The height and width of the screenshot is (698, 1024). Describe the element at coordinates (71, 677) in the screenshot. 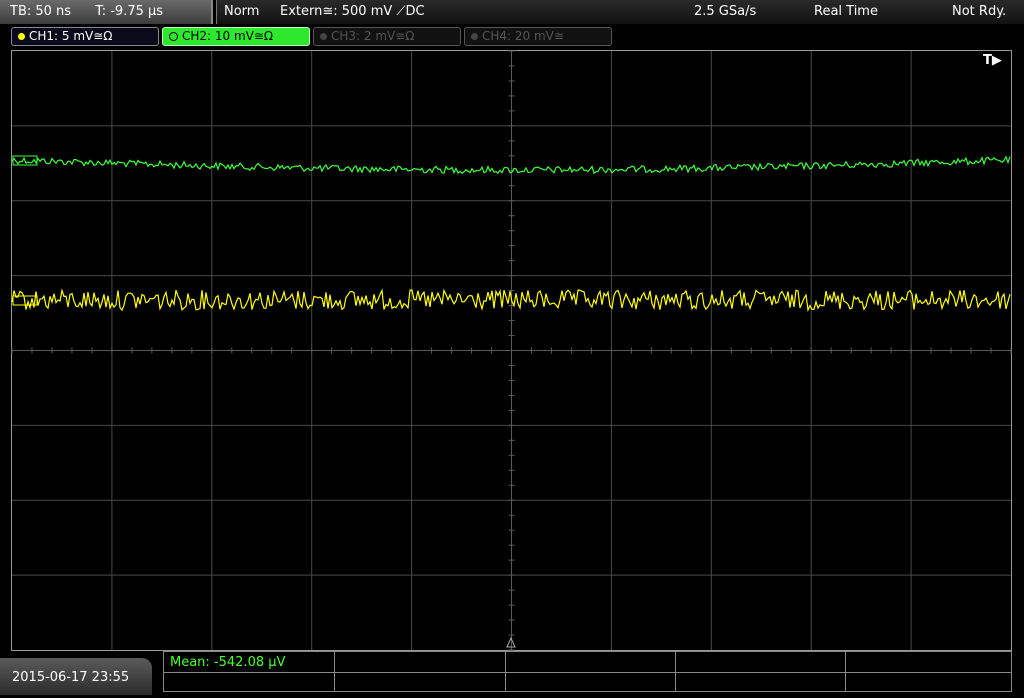

I see `datetime-label: 2015-06-17 23:55` at that location.